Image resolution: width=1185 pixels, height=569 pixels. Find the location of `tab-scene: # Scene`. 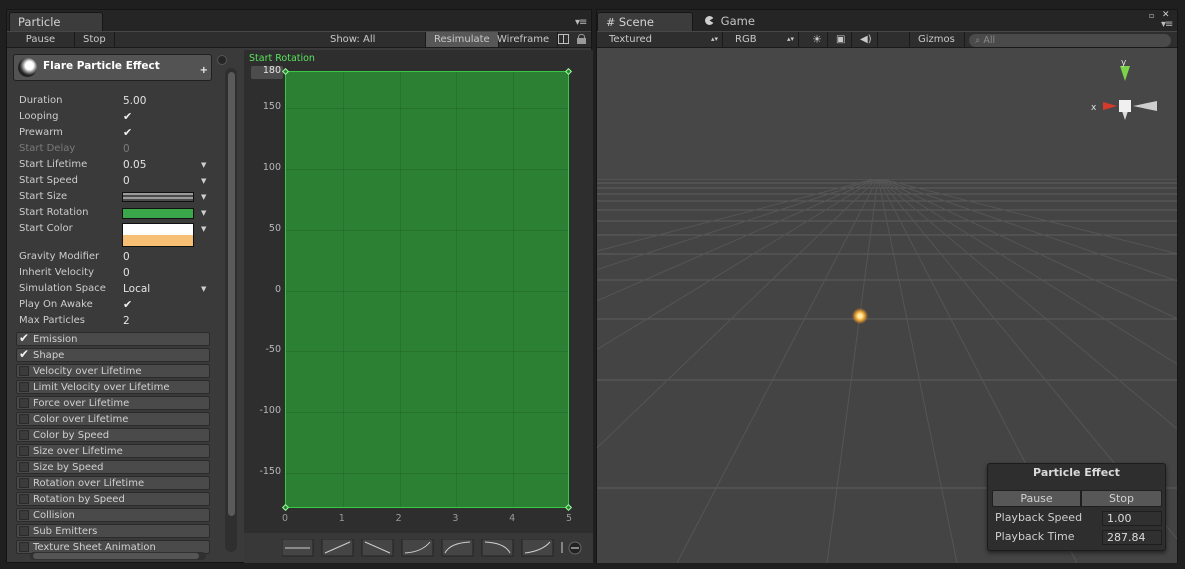

tab-scene: # Scene is located at coordinates (645, 21).